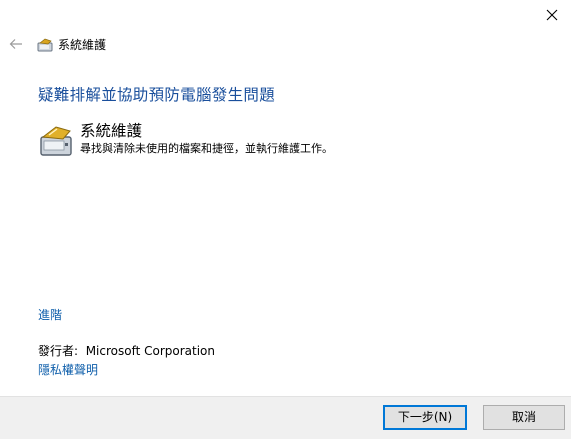 The width and height of the screenshot is (571, 439). I want to click on close-button, so click(552, 15).